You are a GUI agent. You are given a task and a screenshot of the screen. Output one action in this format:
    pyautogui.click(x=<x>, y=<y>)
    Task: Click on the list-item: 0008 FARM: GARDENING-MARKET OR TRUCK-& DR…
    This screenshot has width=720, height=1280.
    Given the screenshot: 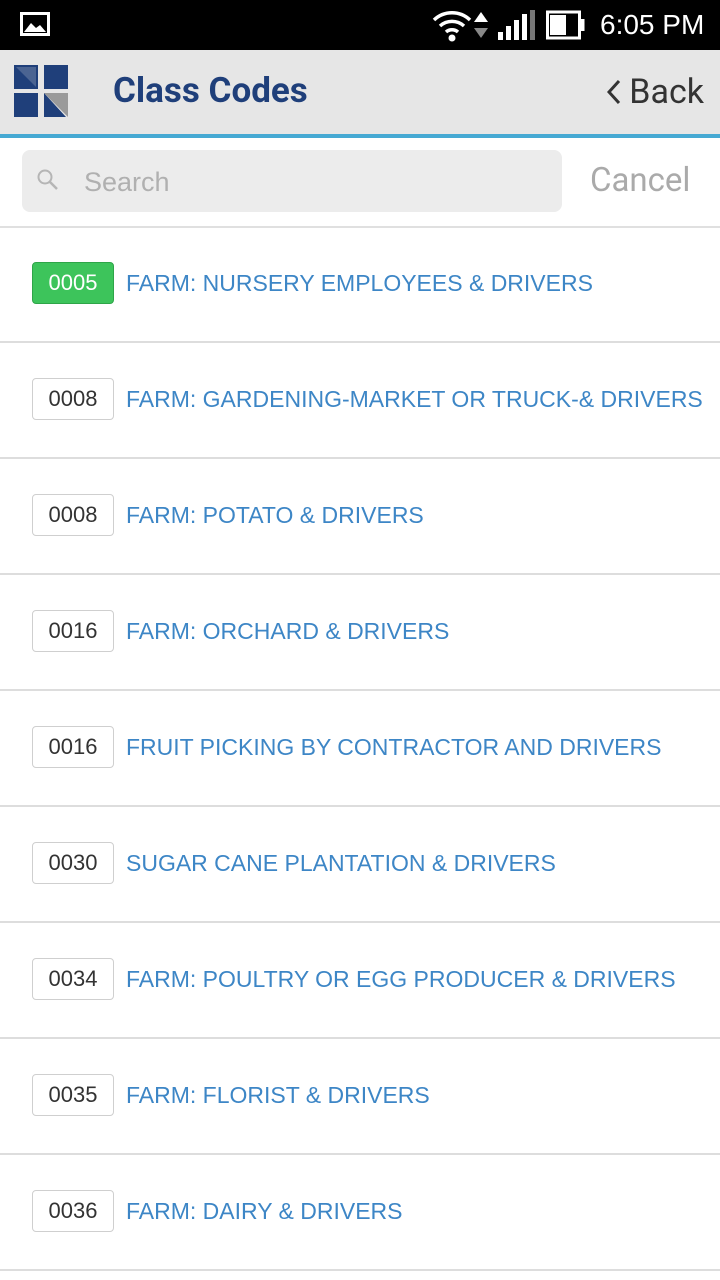 What is the action you would take?
    pyautogui.click(x=360, y=401)
    